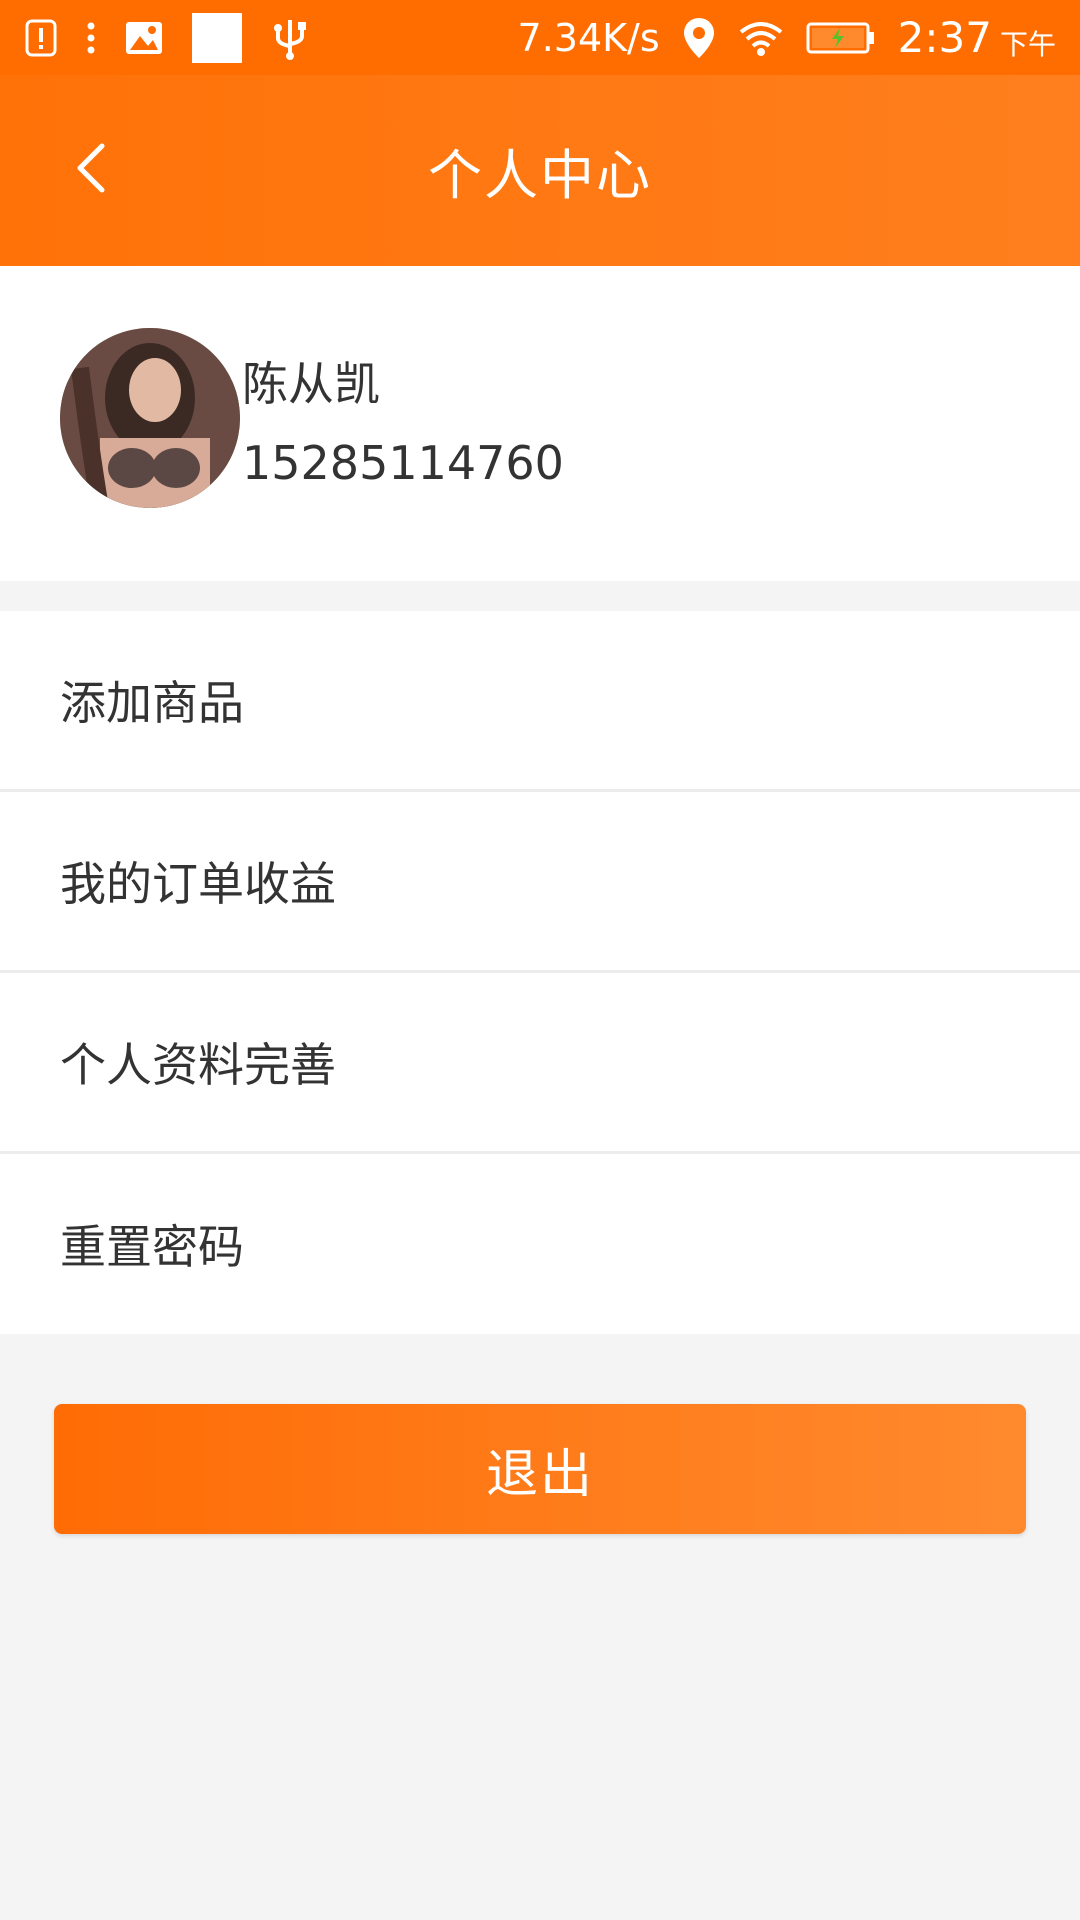 The image size is (1080, 1920). I want to click on location-icon, so click(699, 38).